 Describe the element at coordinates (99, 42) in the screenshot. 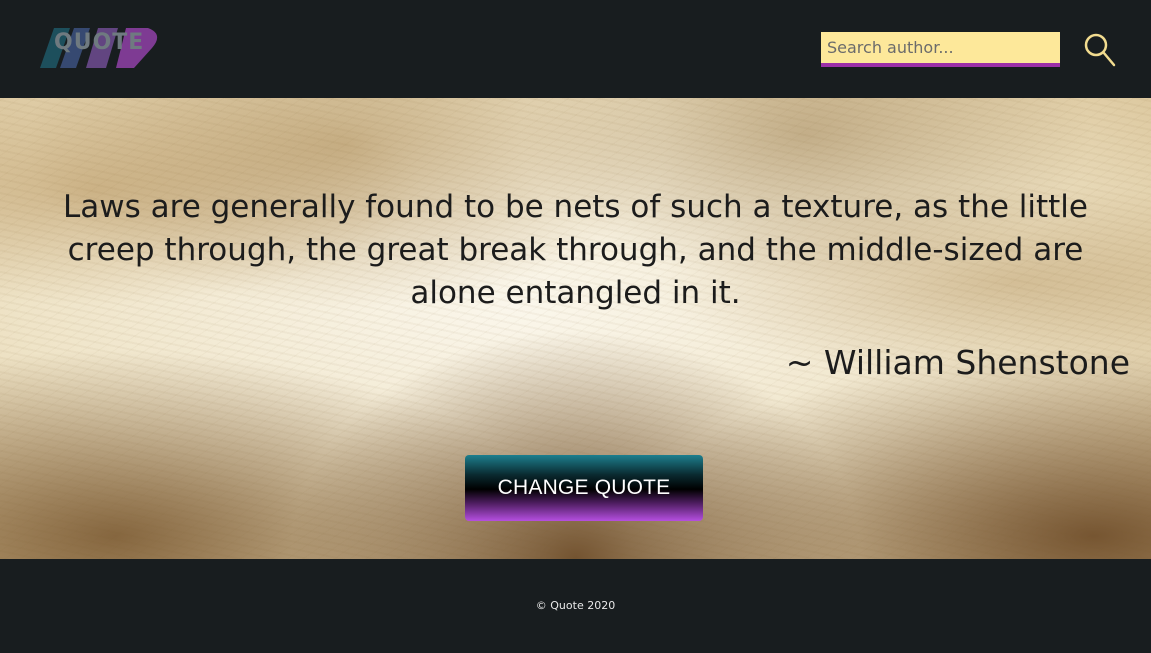

I see `logo-text: QUOTE` at that location.